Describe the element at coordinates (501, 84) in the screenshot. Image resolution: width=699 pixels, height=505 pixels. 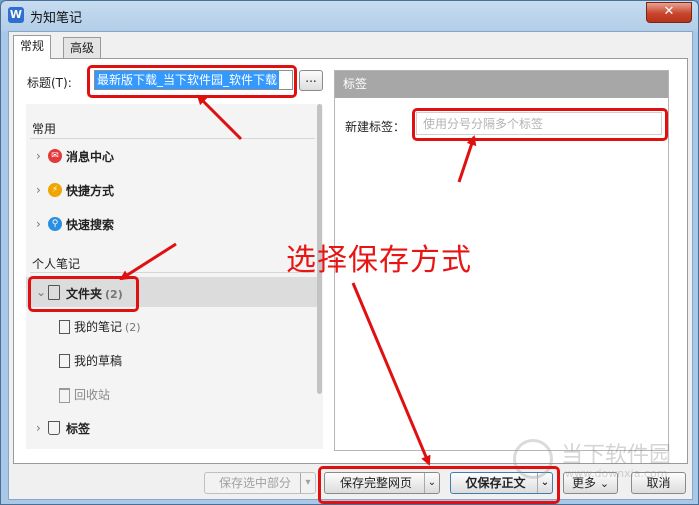
I see `tags-panel-header: 标签` at that location.